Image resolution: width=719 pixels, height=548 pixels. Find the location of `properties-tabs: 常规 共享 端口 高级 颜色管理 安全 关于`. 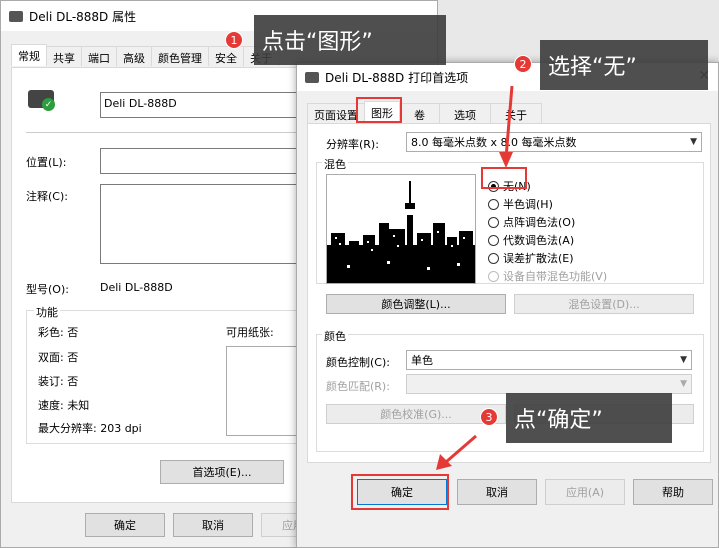

properties-tabs: 常规 共享 端口 高级 颜色管理 安全 关于 is located at coordinates (145, 55).